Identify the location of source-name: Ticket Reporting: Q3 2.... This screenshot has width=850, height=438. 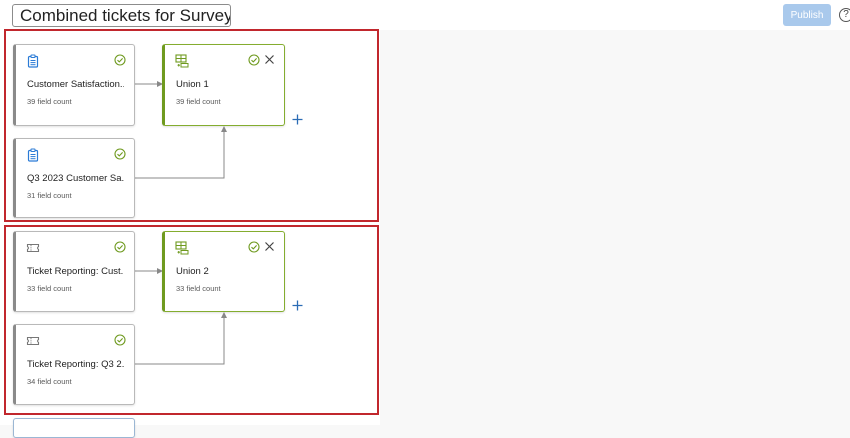
(75, 364).